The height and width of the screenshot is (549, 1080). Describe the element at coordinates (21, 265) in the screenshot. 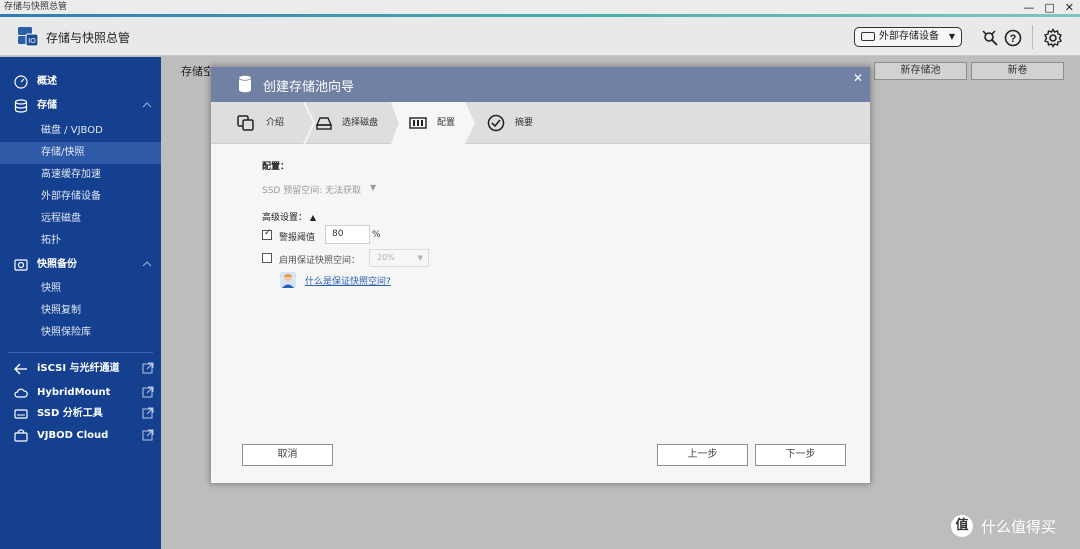

I see `snapshot-icon` at that location.